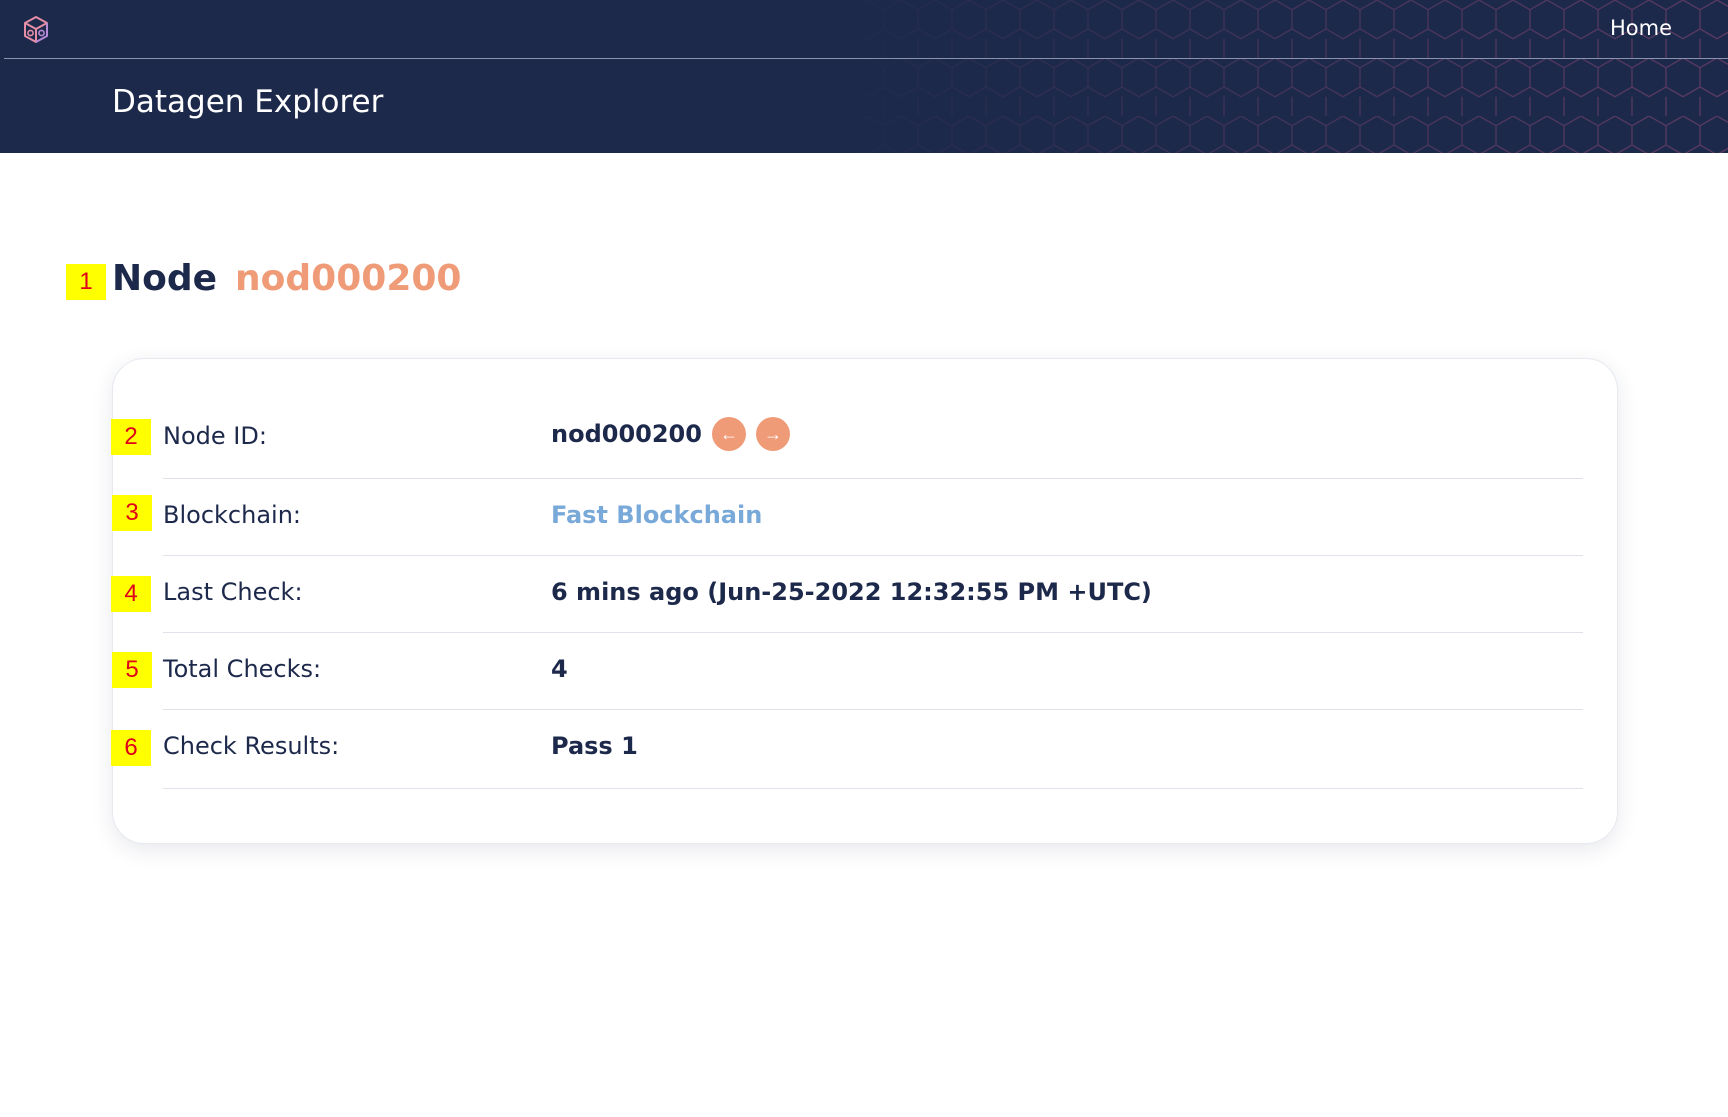 The height and width of the screenshot is (1117, 1728). Describe the element at coordinates (873, 749) in the screenshot. I see `detail-row-check-results: Check Results: Pass 1` at that location.